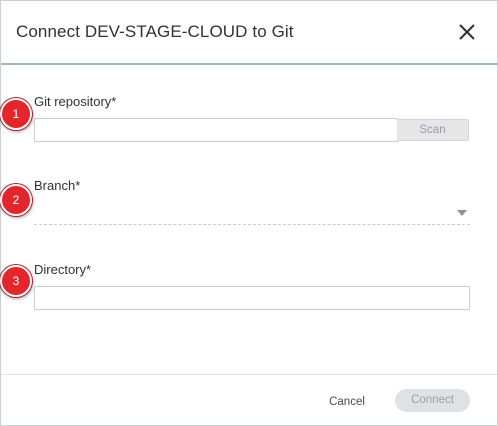 The height and width of the screenshot is (426, 498). Describe the element at coordinates (252, 214) in the screenshot. I see `branch-select` at that location.